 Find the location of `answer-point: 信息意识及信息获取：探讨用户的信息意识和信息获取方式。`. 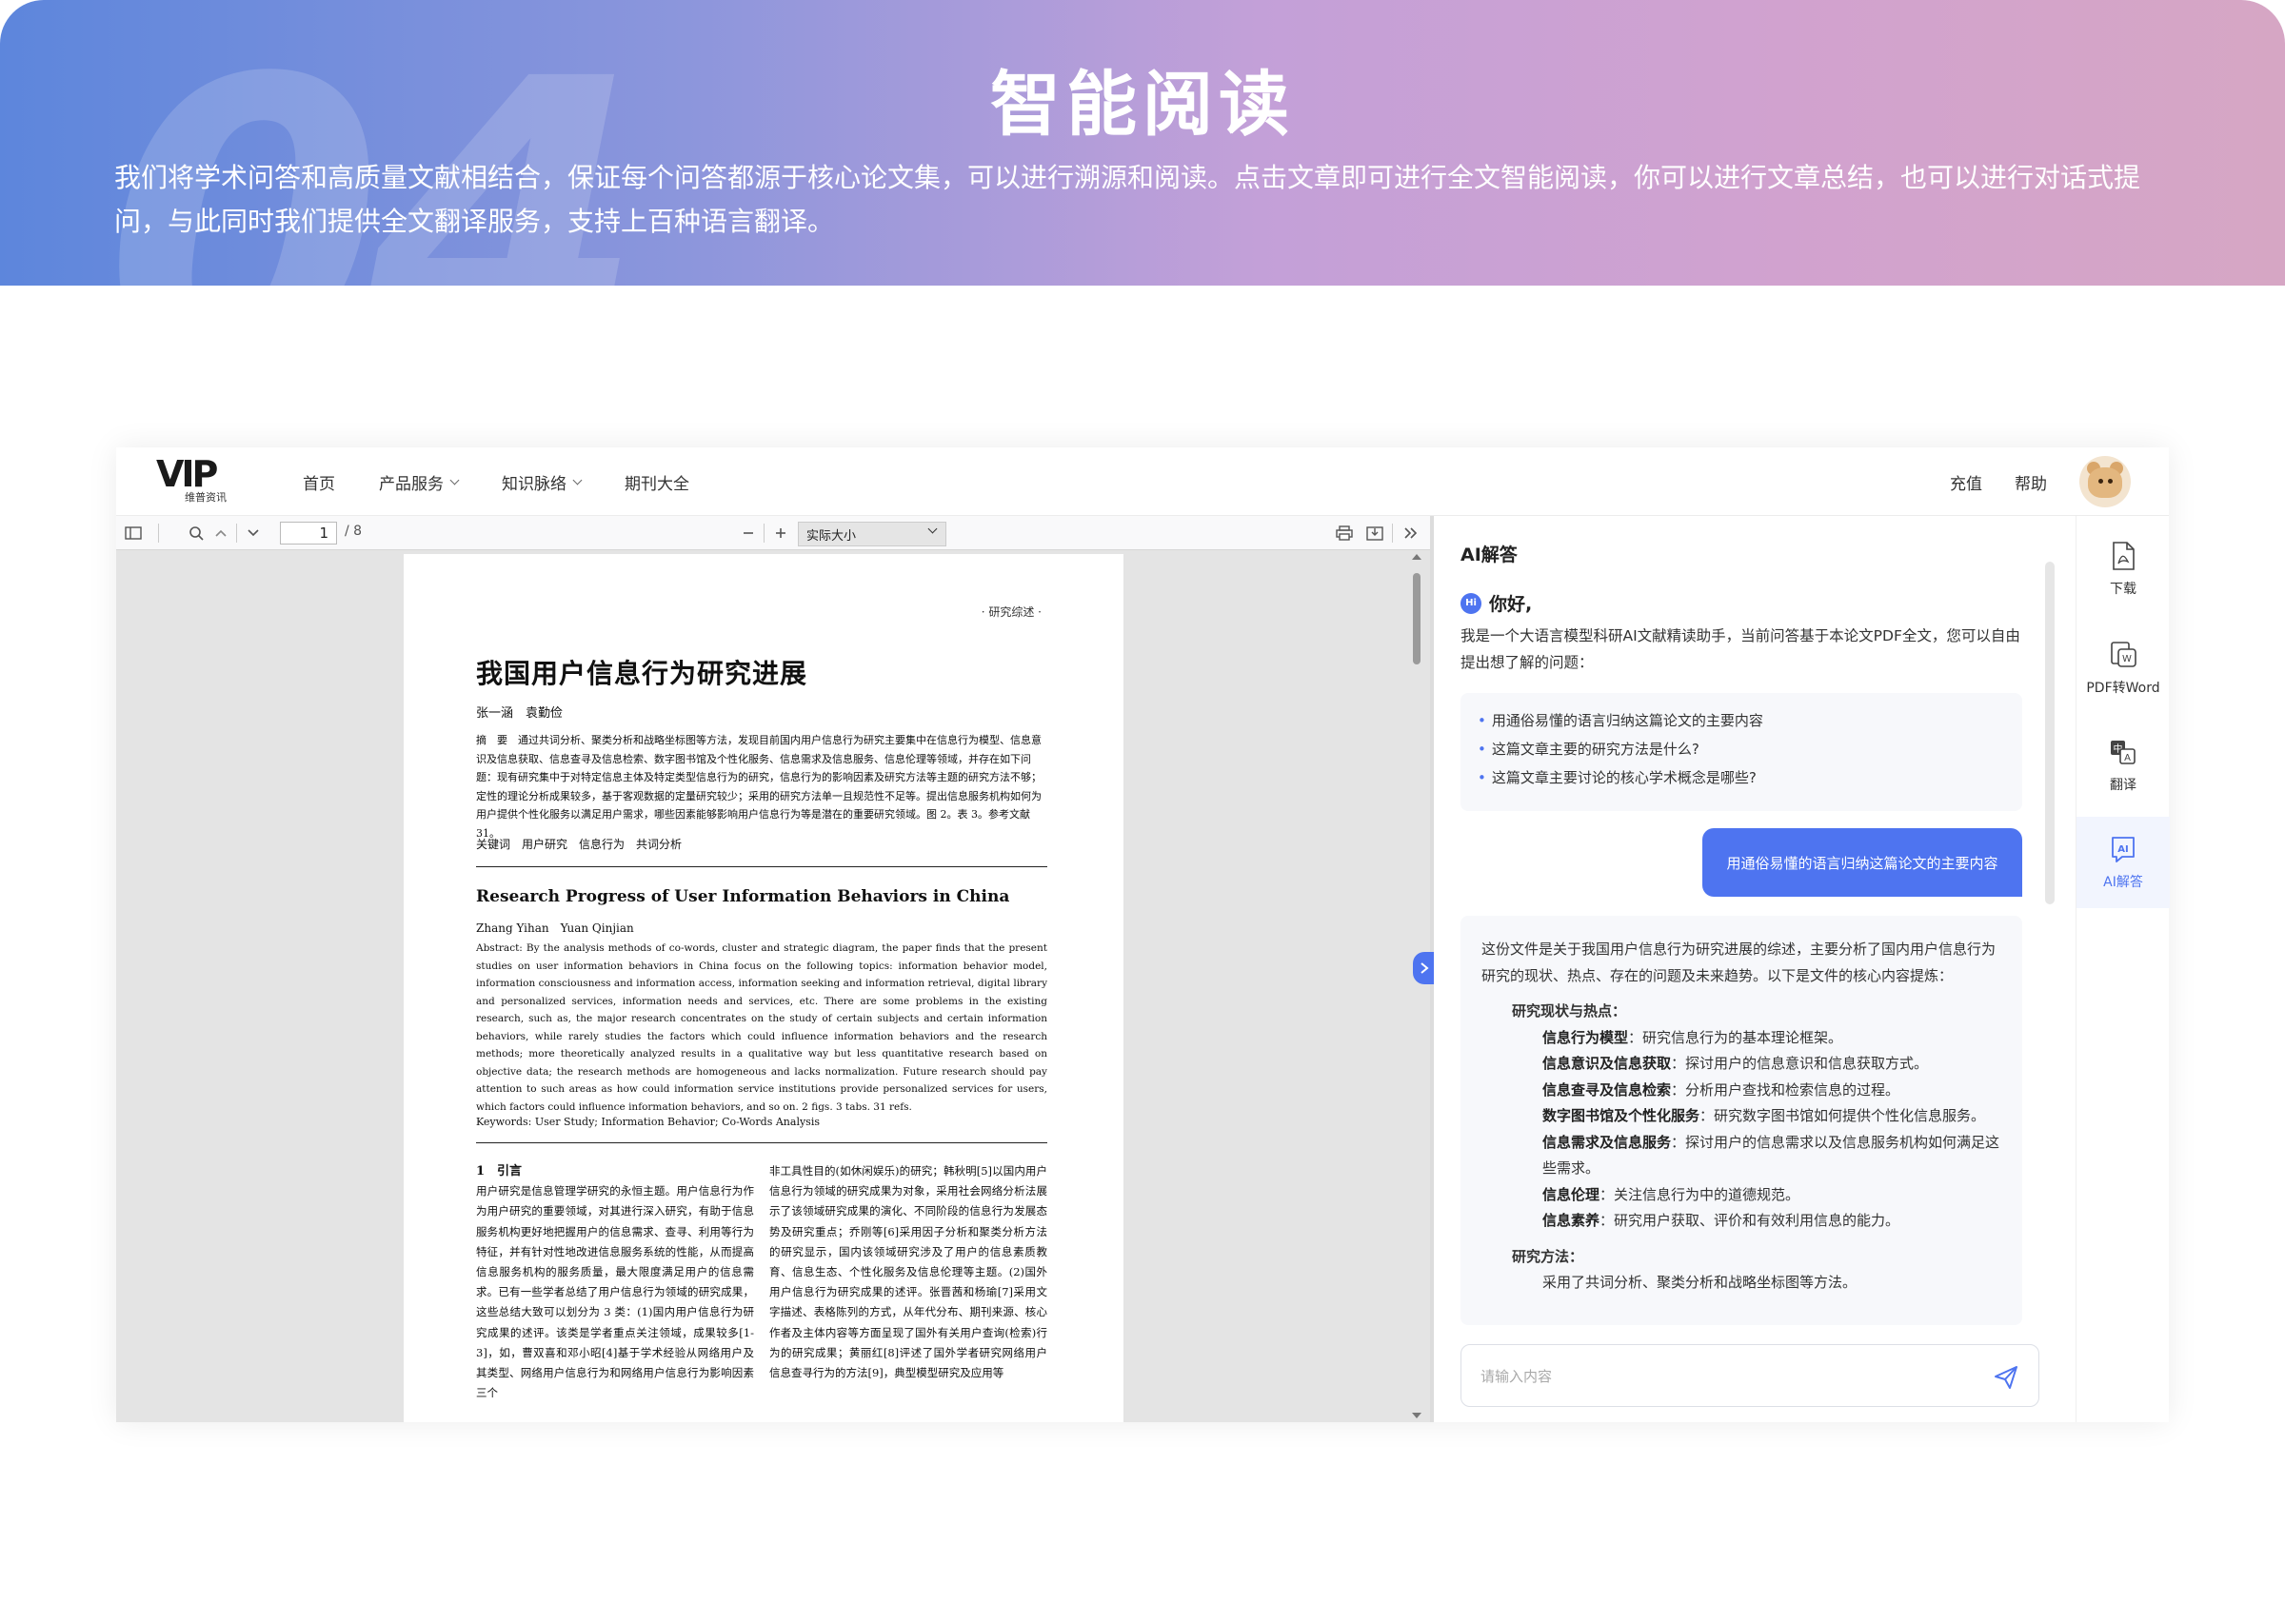

answer-point: 信息意识及信息获取：探讨用户的信息意识和信息获取方式。 is located at coordinates (1735, 1063).